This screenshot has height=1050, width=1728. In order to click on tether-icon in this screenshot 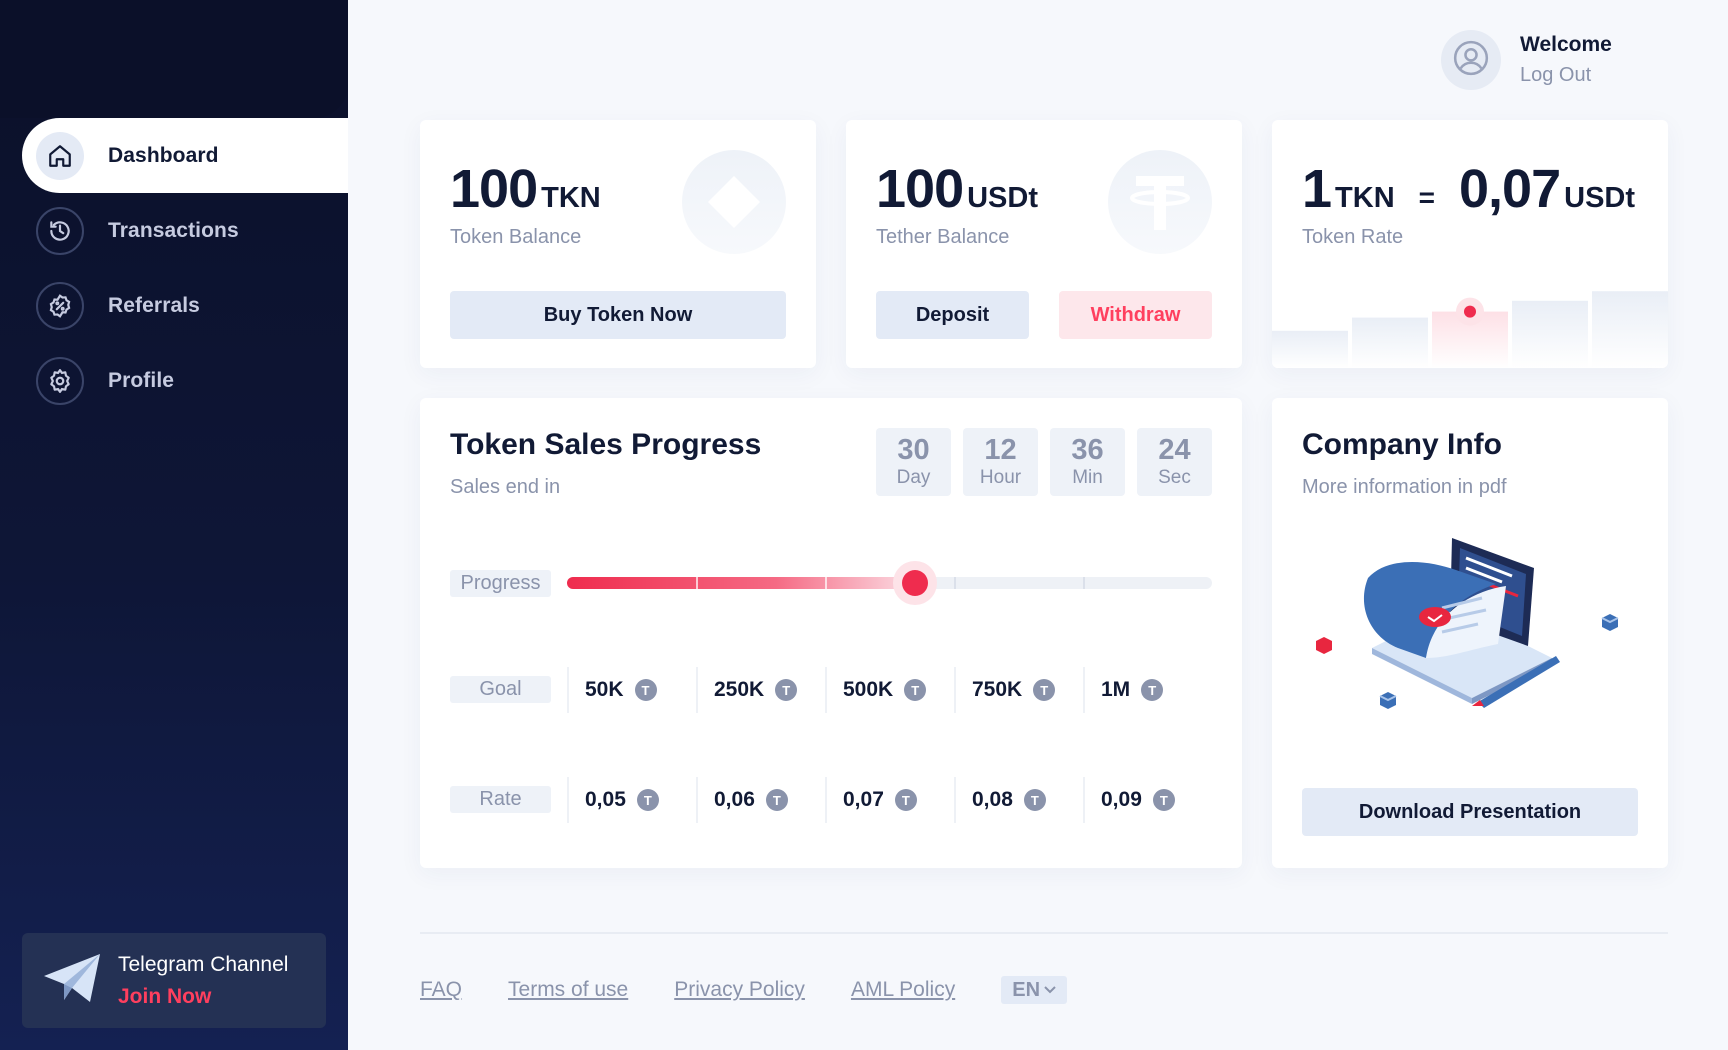, I will do `click(1160, 202)`.